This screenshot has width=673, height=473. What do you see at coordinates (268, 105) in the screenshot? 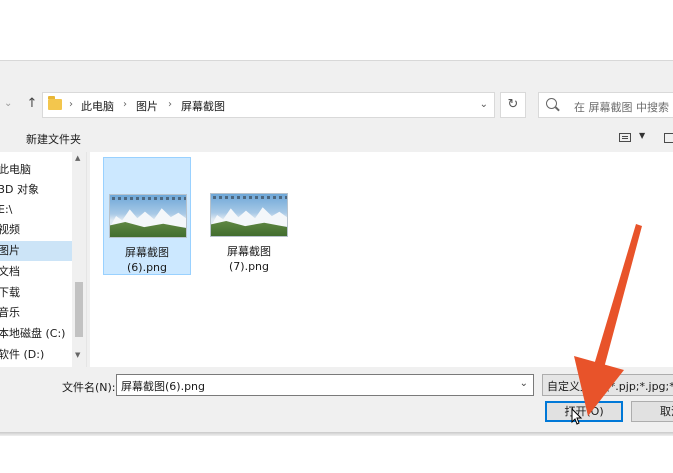
I see `address-bar: › 此电脑 › 图片 › 屏幕截图 ⌄` at bounding box center [268, 105].